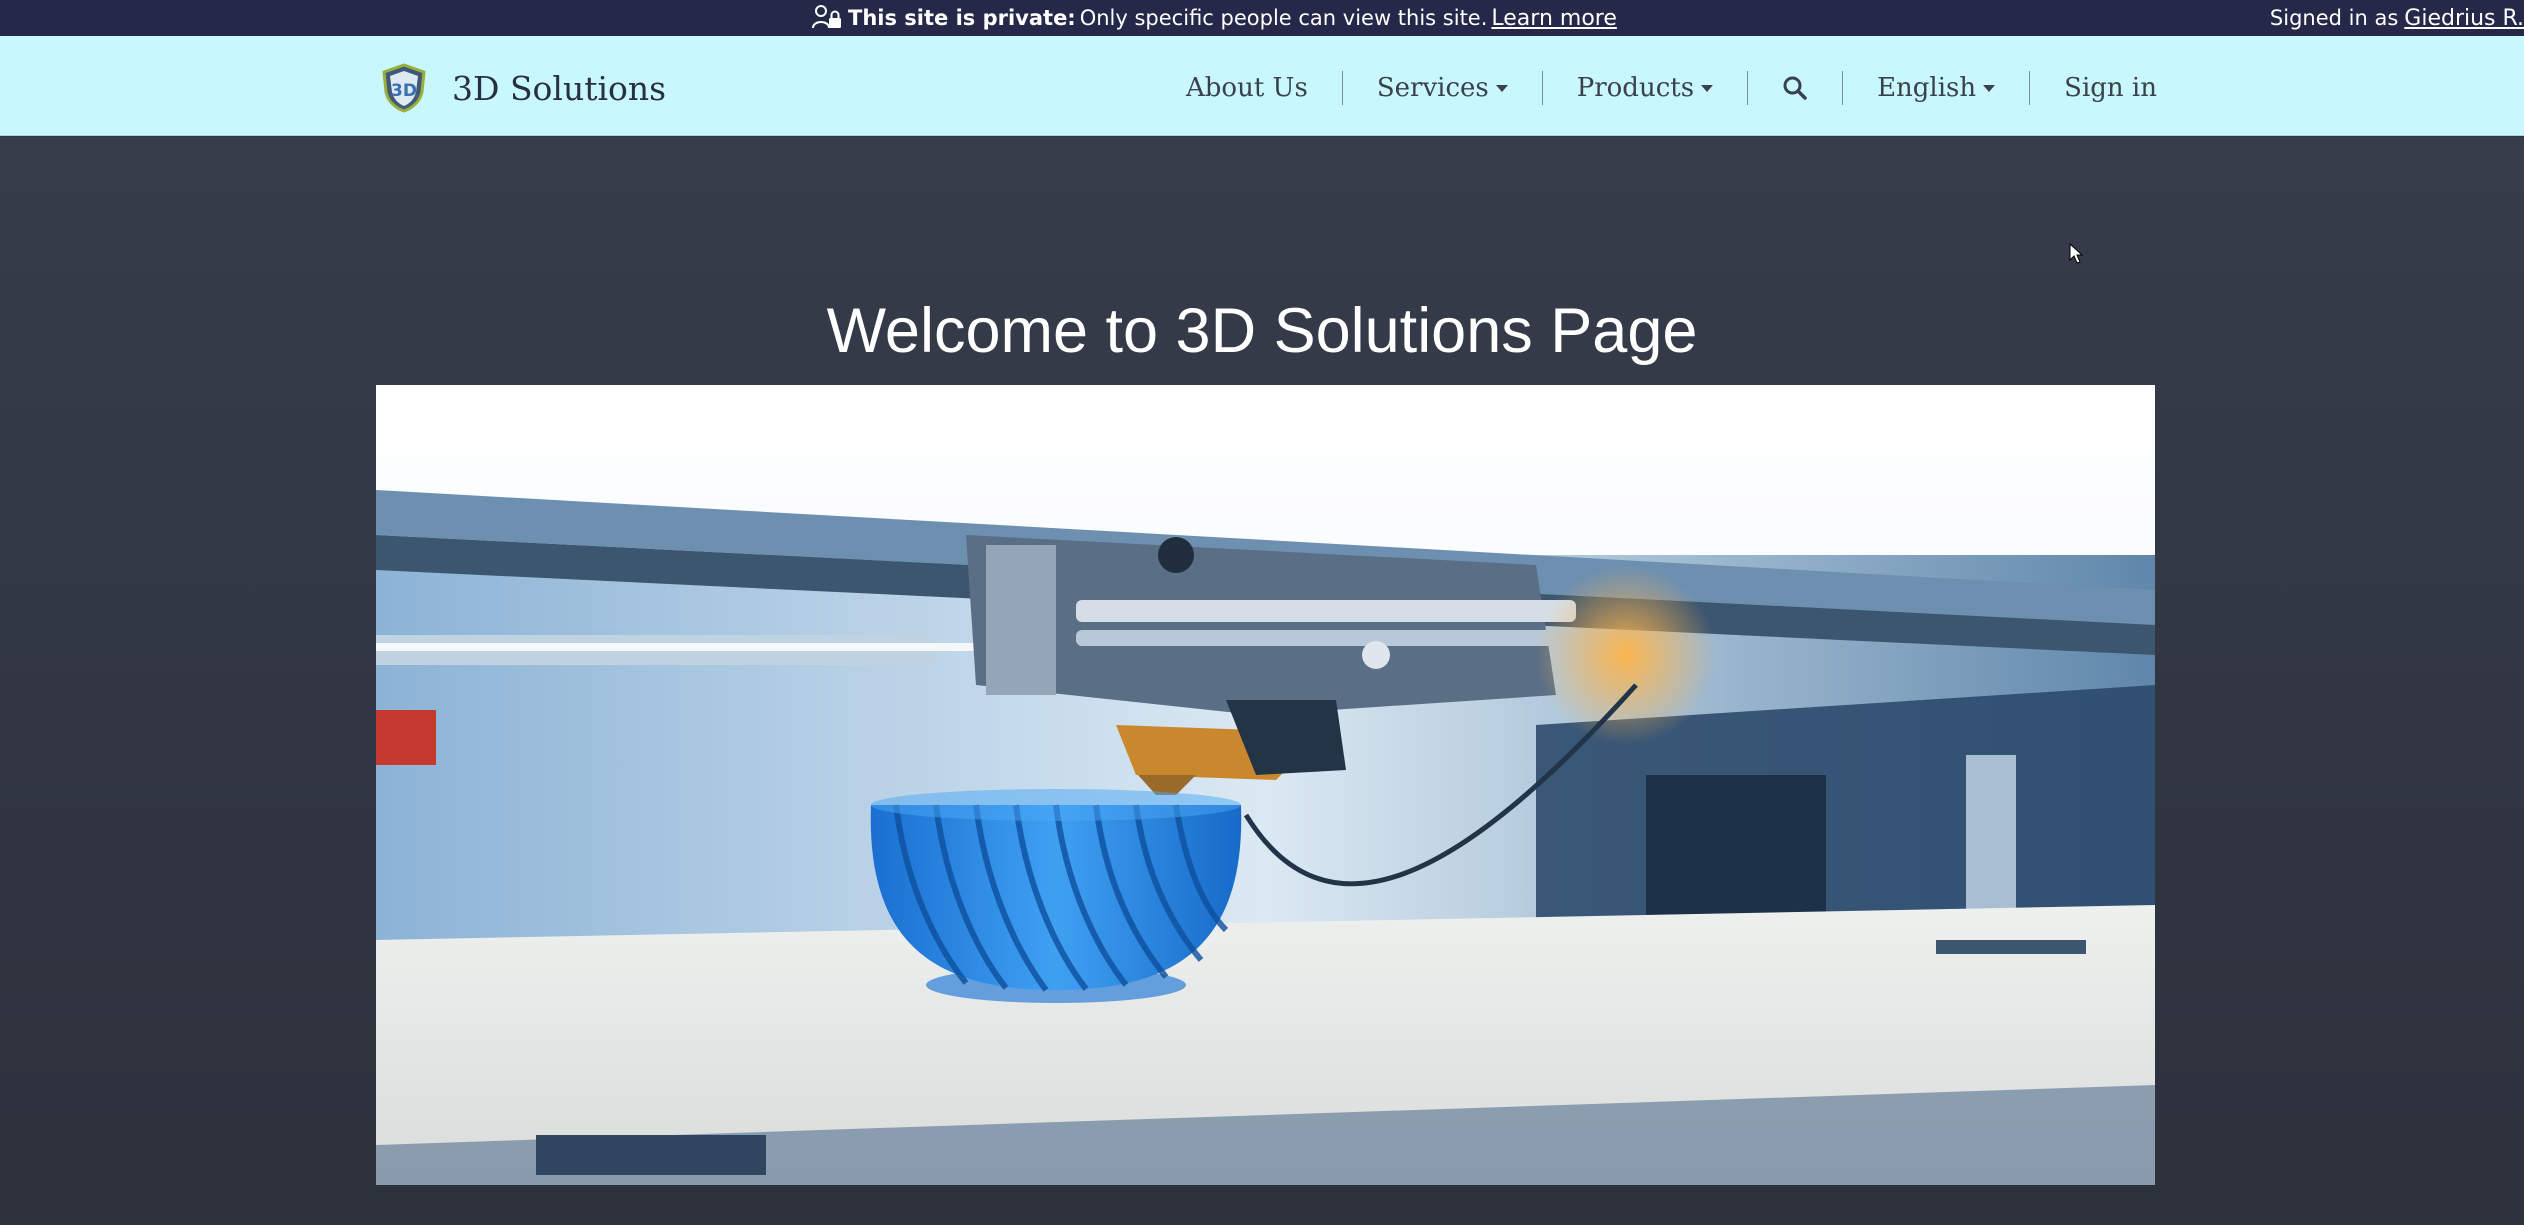 Image resolution: width=2524 pixels, height=1225 pixels. I want to click on nav-about-us-label: About Us, so click(1247, 88).